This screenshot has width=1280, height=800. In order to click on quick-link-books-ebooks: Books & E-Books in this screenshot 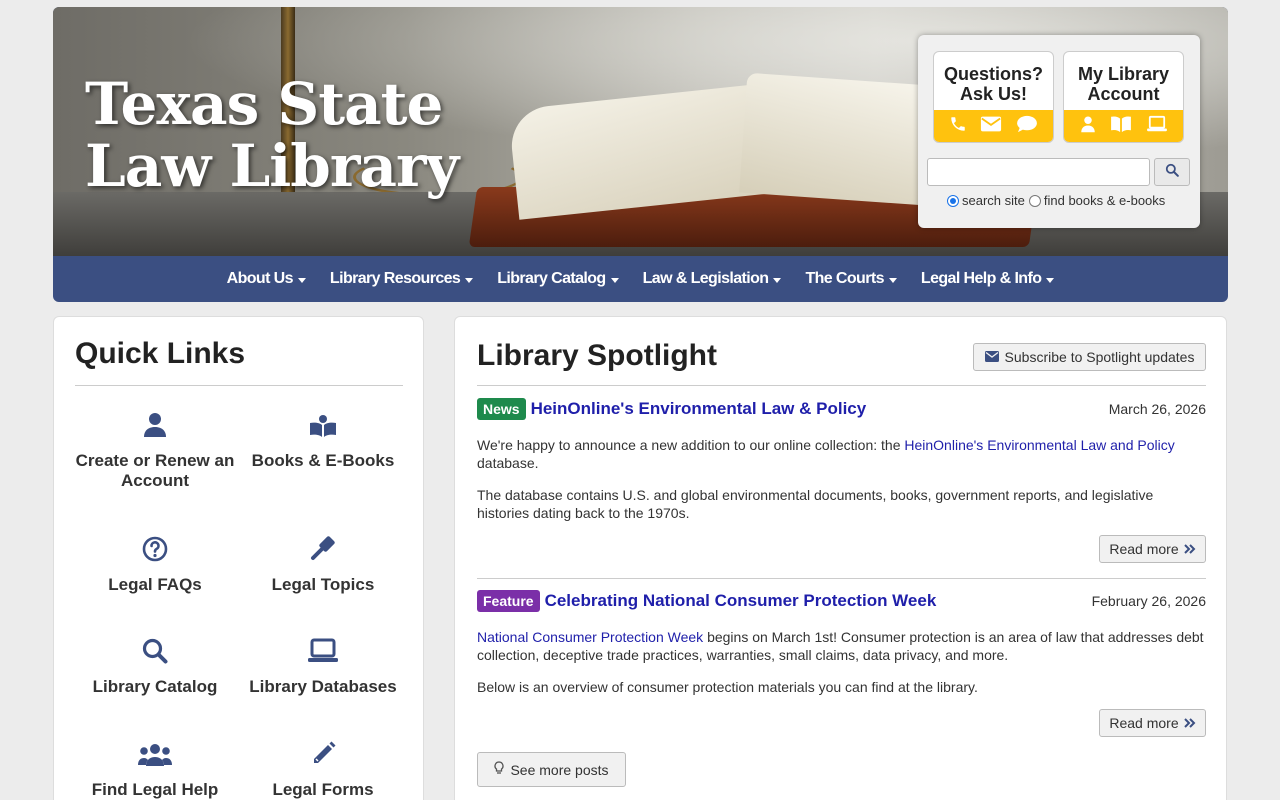, I will do `click(323, 442)`.